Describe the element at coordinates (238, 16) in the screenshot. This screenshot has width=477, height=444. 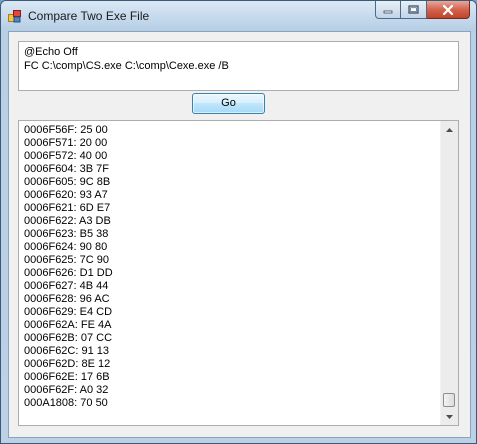
I see `title-bar: Compare Two Exe File` at that location.